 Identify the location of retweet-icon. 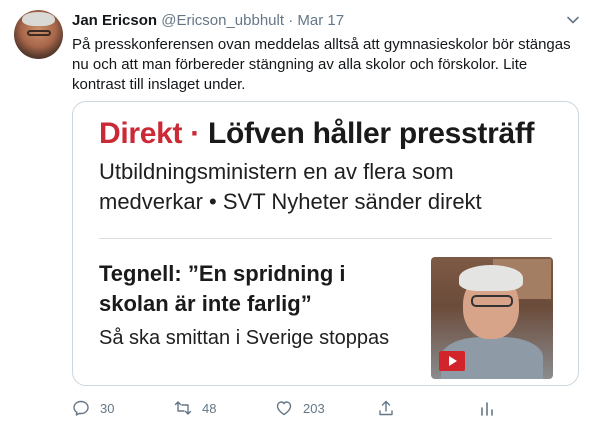
(183, 408).